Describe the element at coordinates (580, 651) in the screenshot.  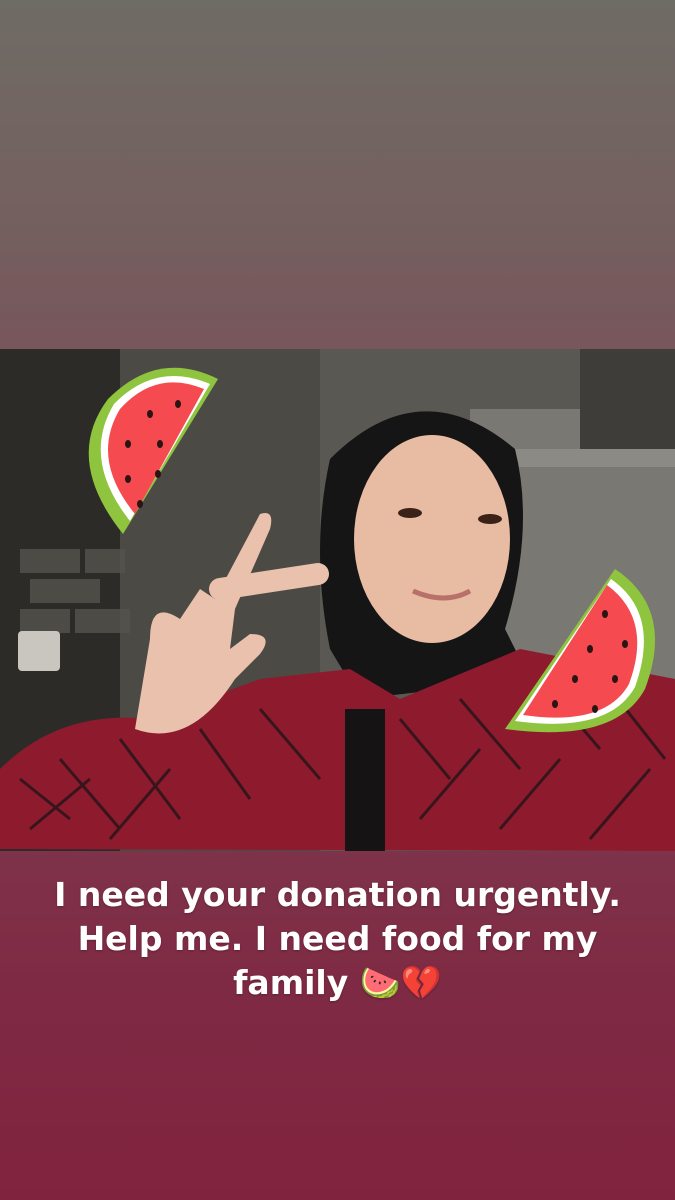
I see `watermelon-sticker-right` at that location.